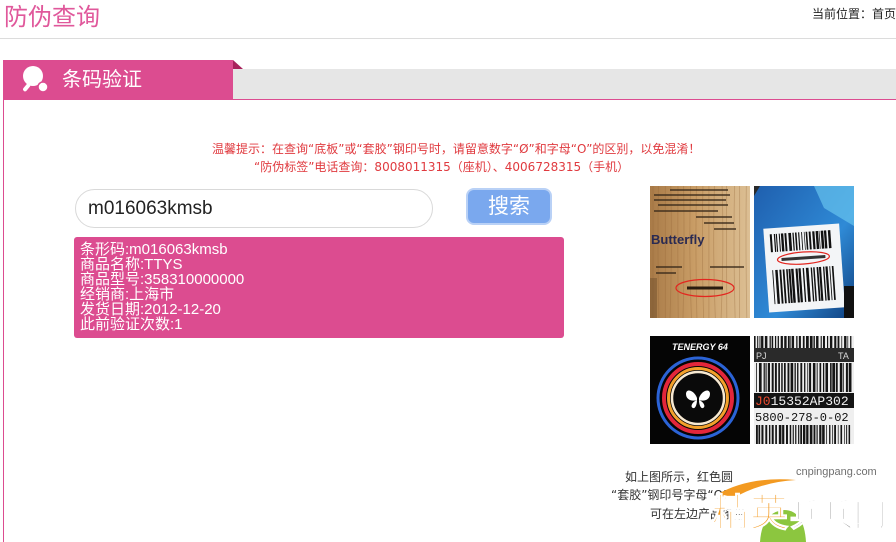 The image size is (896, 542). What do you see at coordinates (802, 401) in the screenshot?
I see `label-serial-code: J015352AP302` at bounding box center [802, 401].